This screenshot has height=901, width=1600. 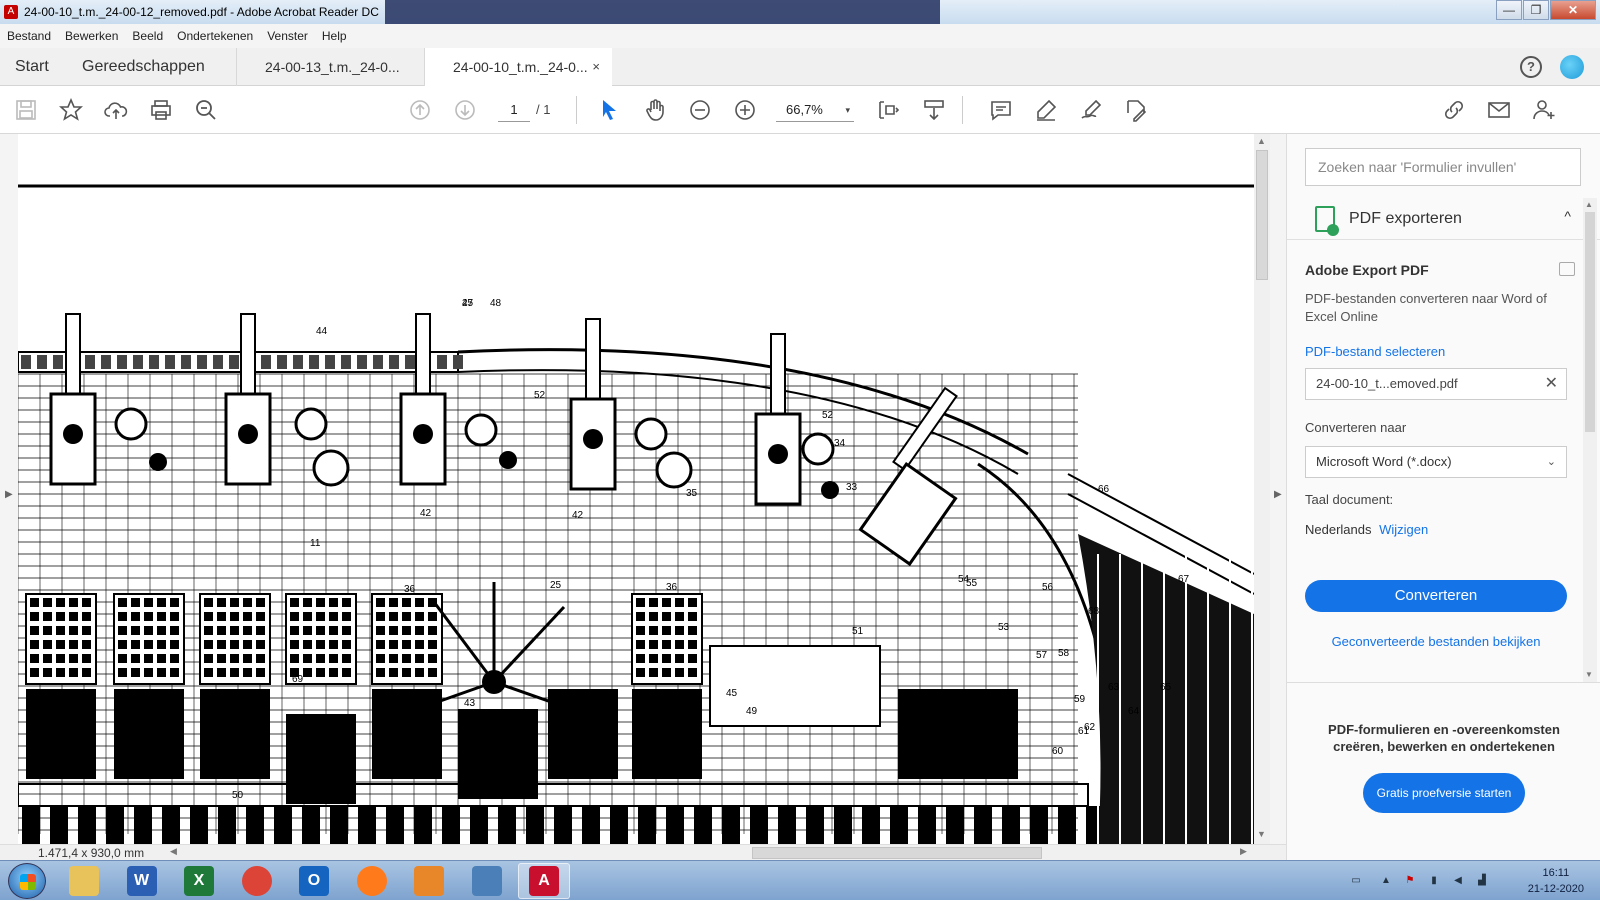 What do you see at coordinates (9, 489) in the screenshot?
I see `left-panel-toggle: ▶` at bounding box center [9, 489].